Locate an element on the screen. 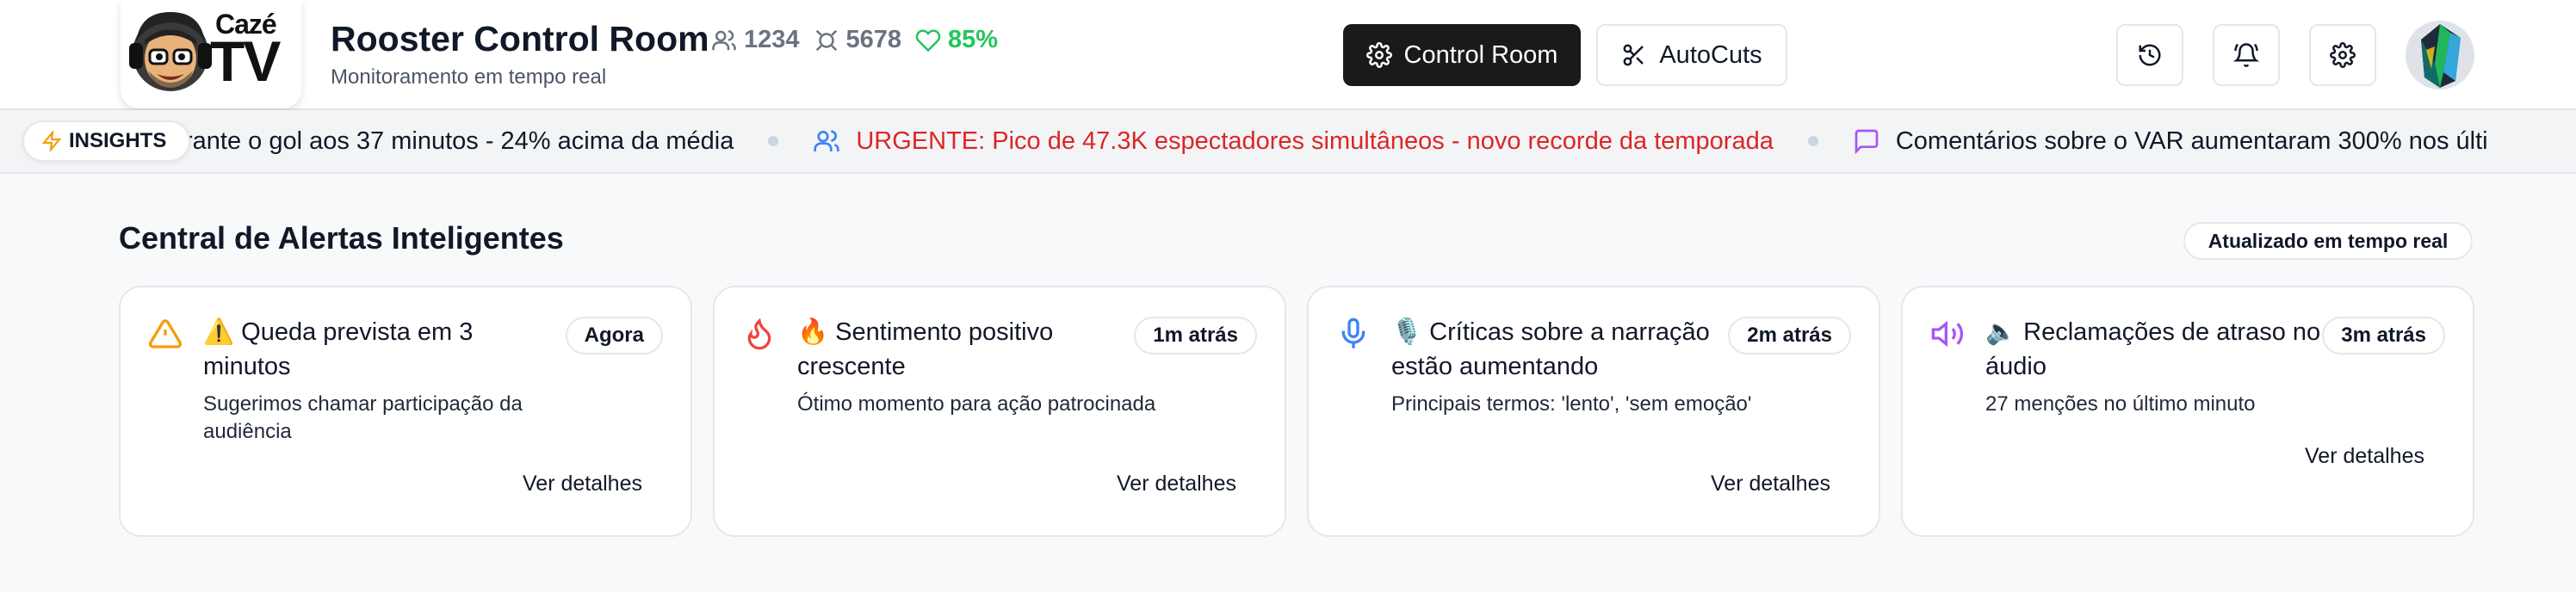  viewers-count: 1234 is located at coordinates (772, 39).